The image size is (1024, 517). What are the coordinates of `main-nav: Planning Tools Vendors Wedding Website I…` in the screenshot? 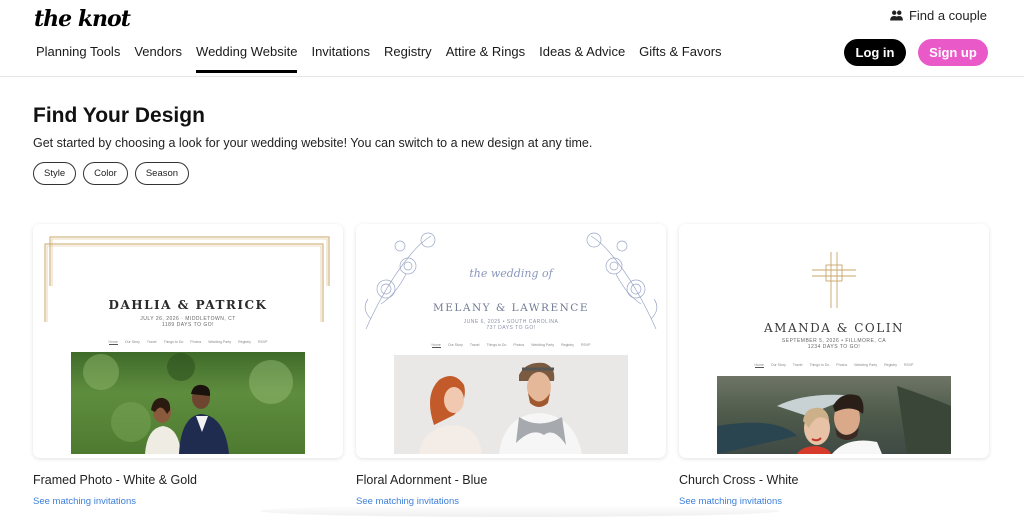 It's located at (386, 58).